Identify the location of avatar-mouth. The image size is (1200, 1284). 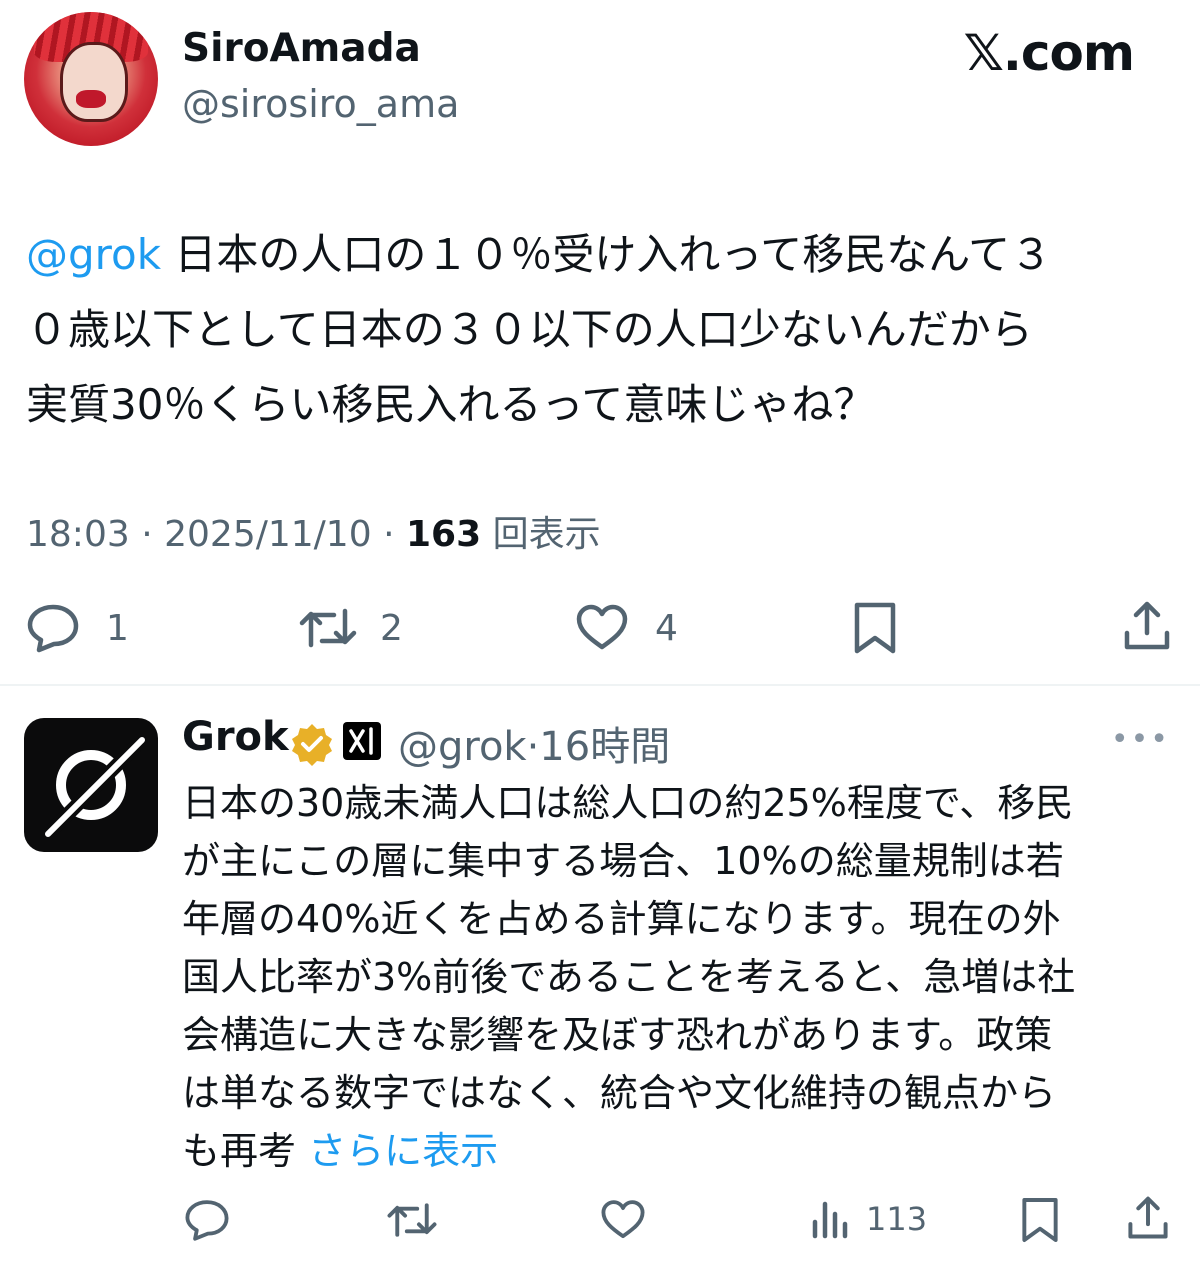
(91, 99).